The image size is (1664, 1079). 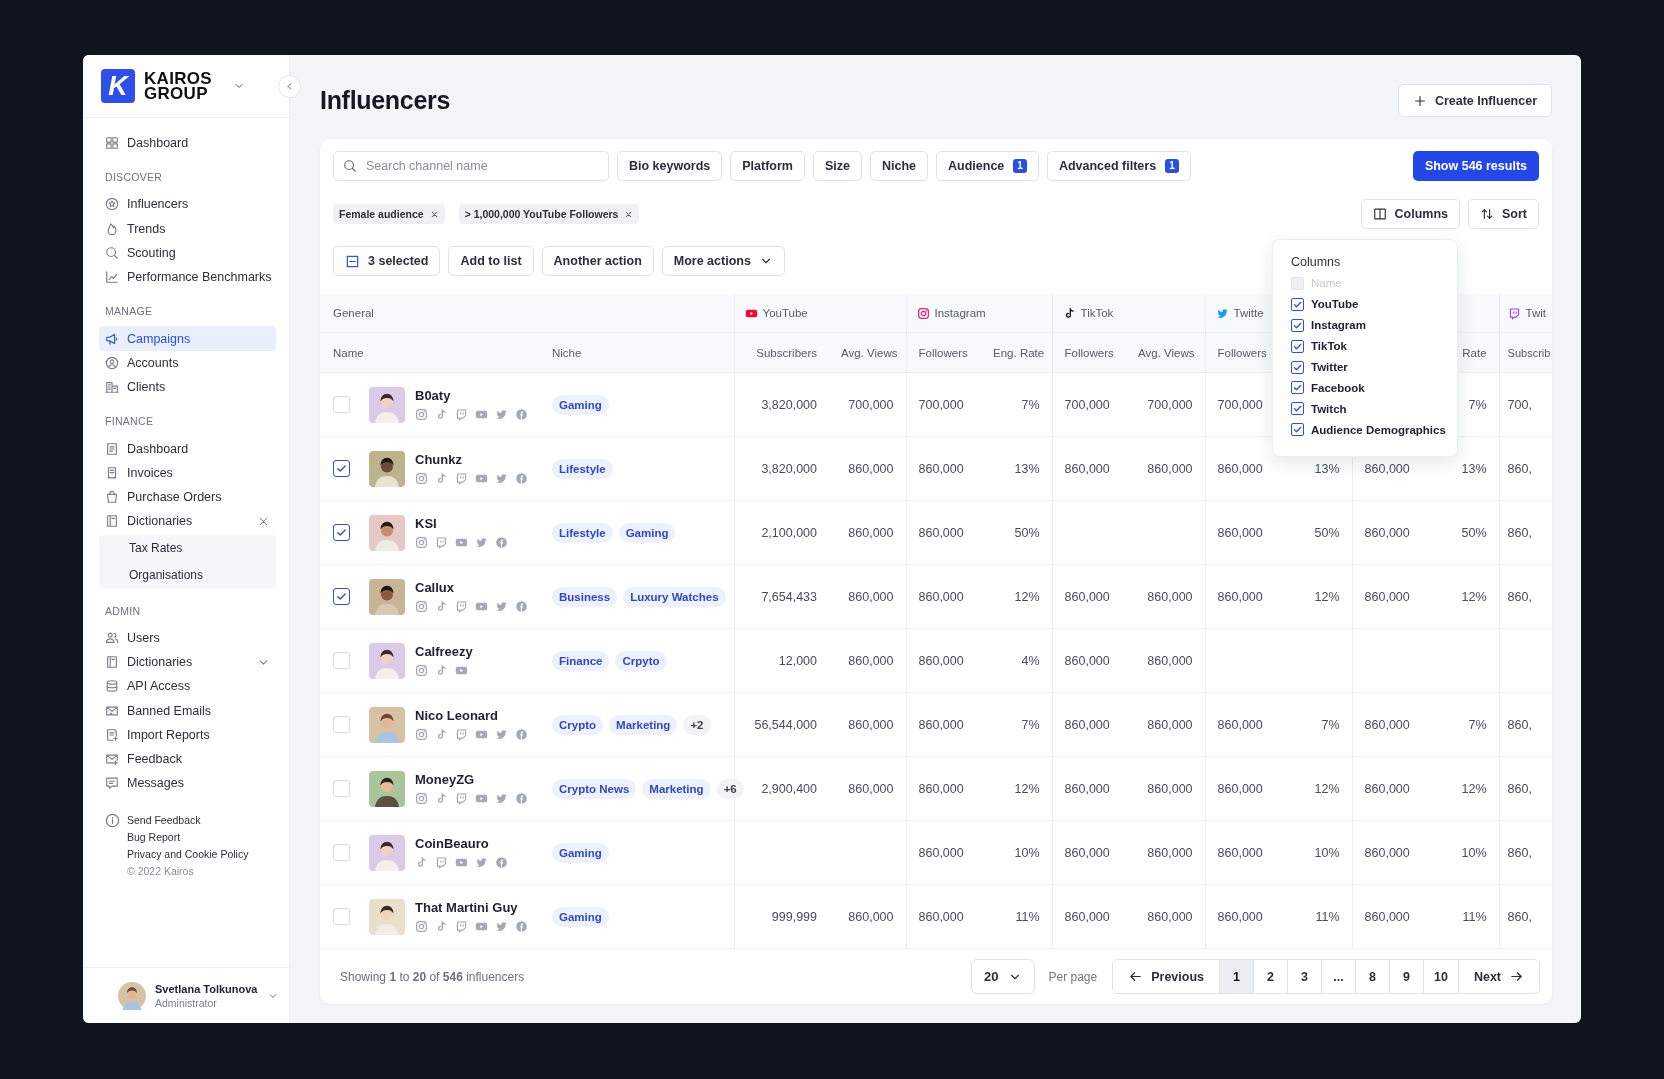 I want to click on nav-item: Campaigns, so click(x=187, y=338).